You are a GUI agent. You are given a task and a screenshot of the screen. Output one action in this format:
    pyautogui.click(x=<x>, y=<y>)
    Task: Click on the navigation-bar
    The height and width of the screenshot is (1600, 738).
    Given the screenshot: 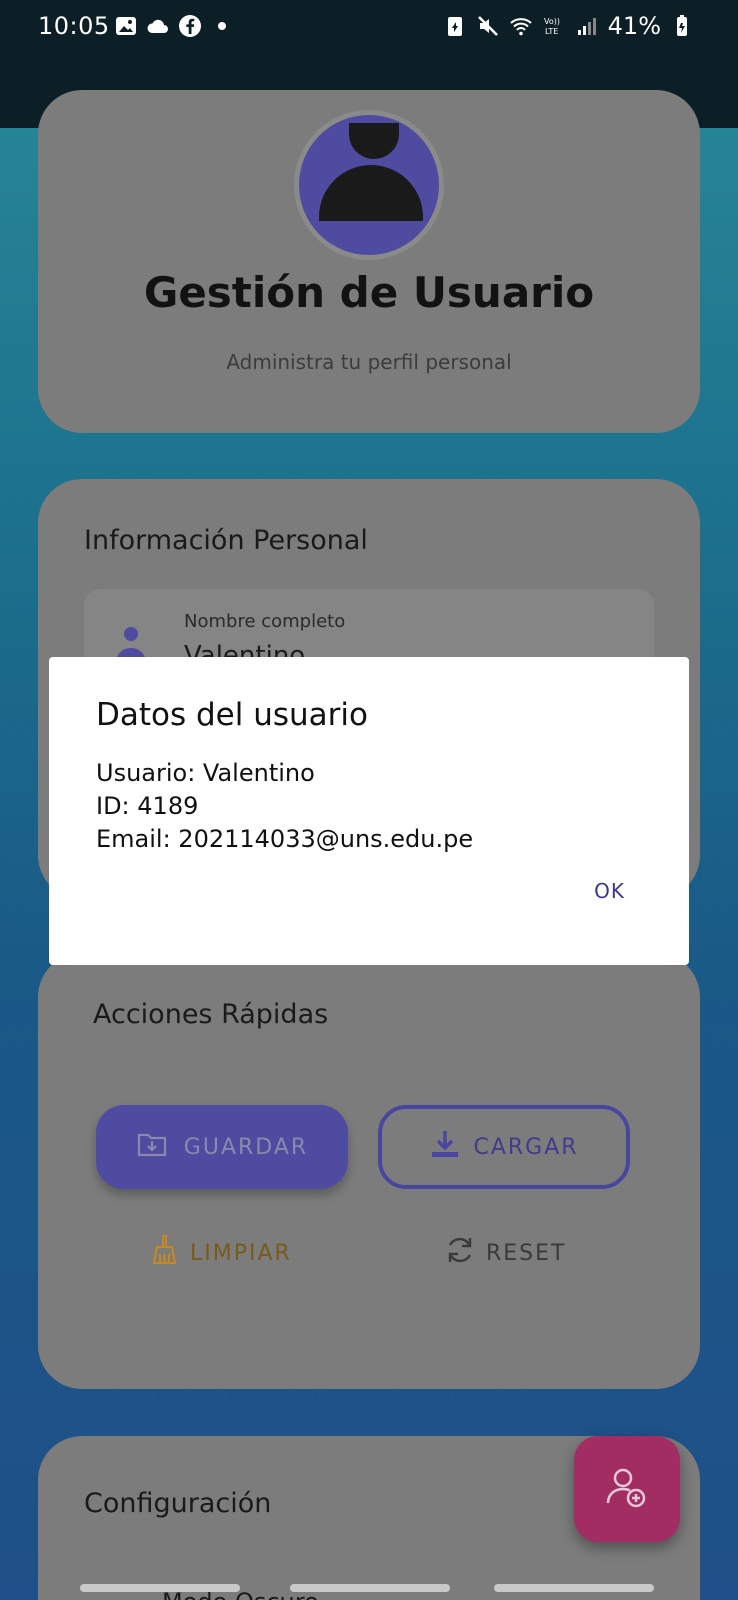 What is the action you would take?
    pyautogui.click(x=369, y=1588)
    